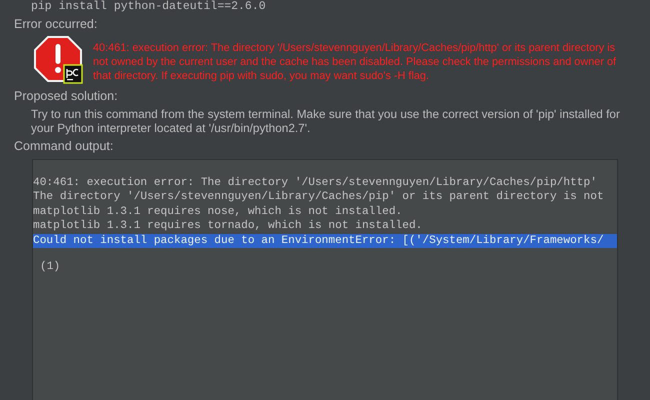  What do you see at coordinates (315, 183) in the screenshot?
I see `output-line: 40:461: execution error: The directory '/Users/stevennguyen/Library/Caches/pip/http'` at bounding box center [315, 183].